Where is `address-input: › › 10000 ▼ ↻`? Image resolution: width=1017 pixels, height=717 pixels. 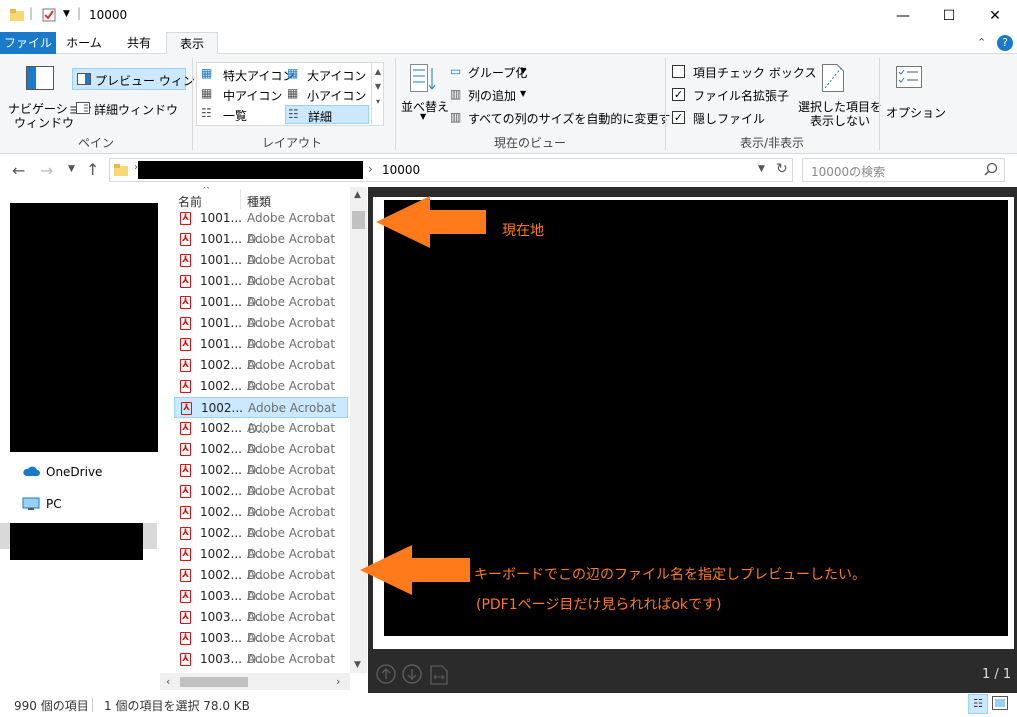 address-input: › › 10000 ▼ ↻ is located at coordinates (451, 170).